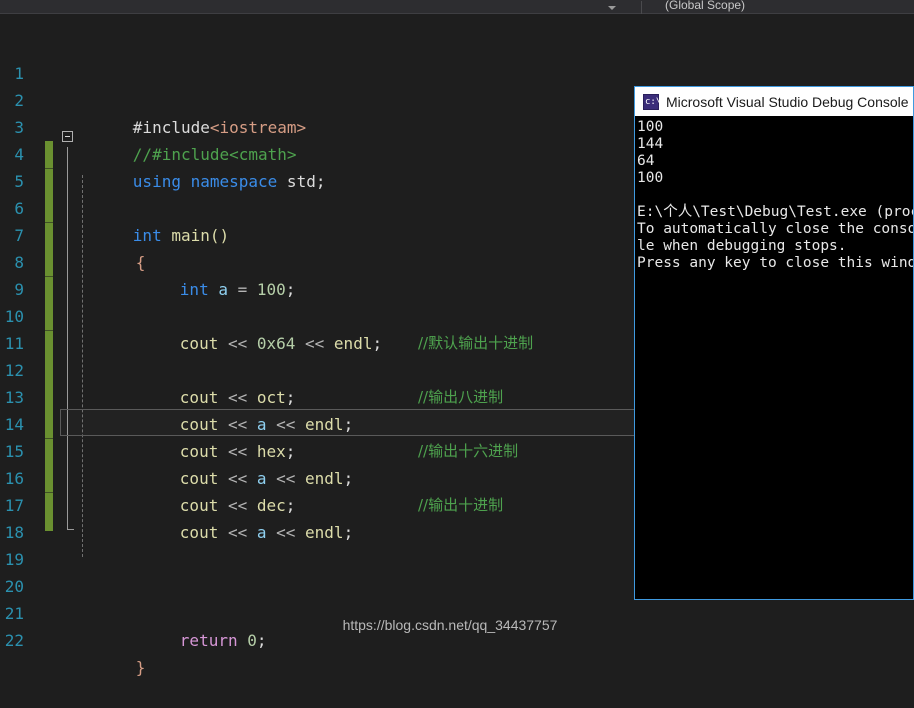 This screenshot has width=914, height=708. What do you see at coordinates (457, 112) in the screenshot?
I see `code-line: 2 //#include<cmath>` at bounding box center [457, 112].